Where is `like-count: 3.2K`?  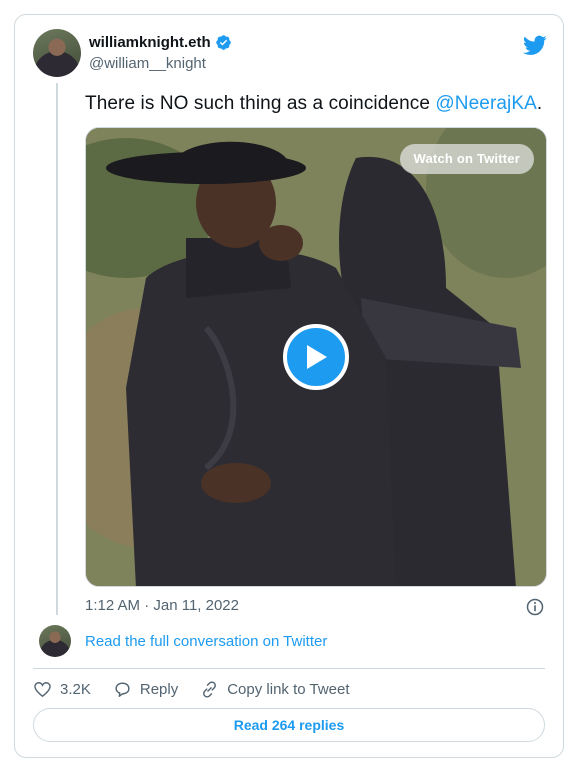
like-count: 3.2K is located at coordinates (75, 689).